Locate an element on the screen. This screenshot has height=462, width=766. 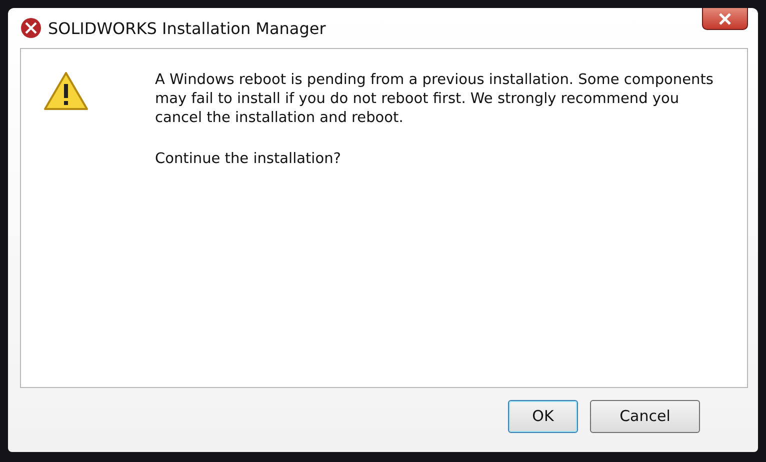
ok-button: OK is located at coordinates (543, 416).